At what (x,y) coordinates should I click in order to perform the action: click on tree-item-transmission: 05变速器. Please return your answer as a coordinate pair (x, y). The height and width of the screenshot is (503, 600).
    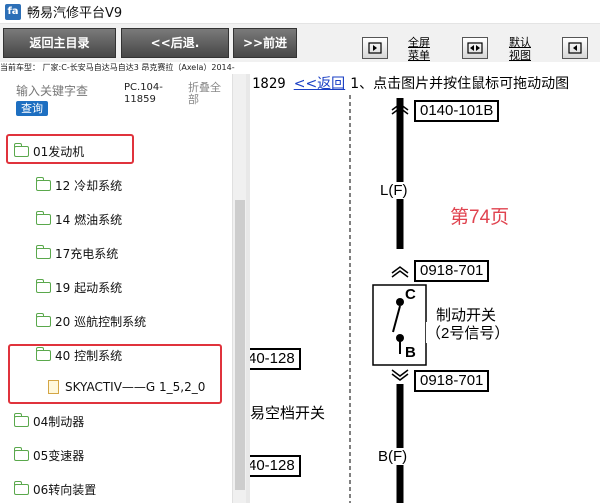
    Looking at the image, I should click on (49, 455).